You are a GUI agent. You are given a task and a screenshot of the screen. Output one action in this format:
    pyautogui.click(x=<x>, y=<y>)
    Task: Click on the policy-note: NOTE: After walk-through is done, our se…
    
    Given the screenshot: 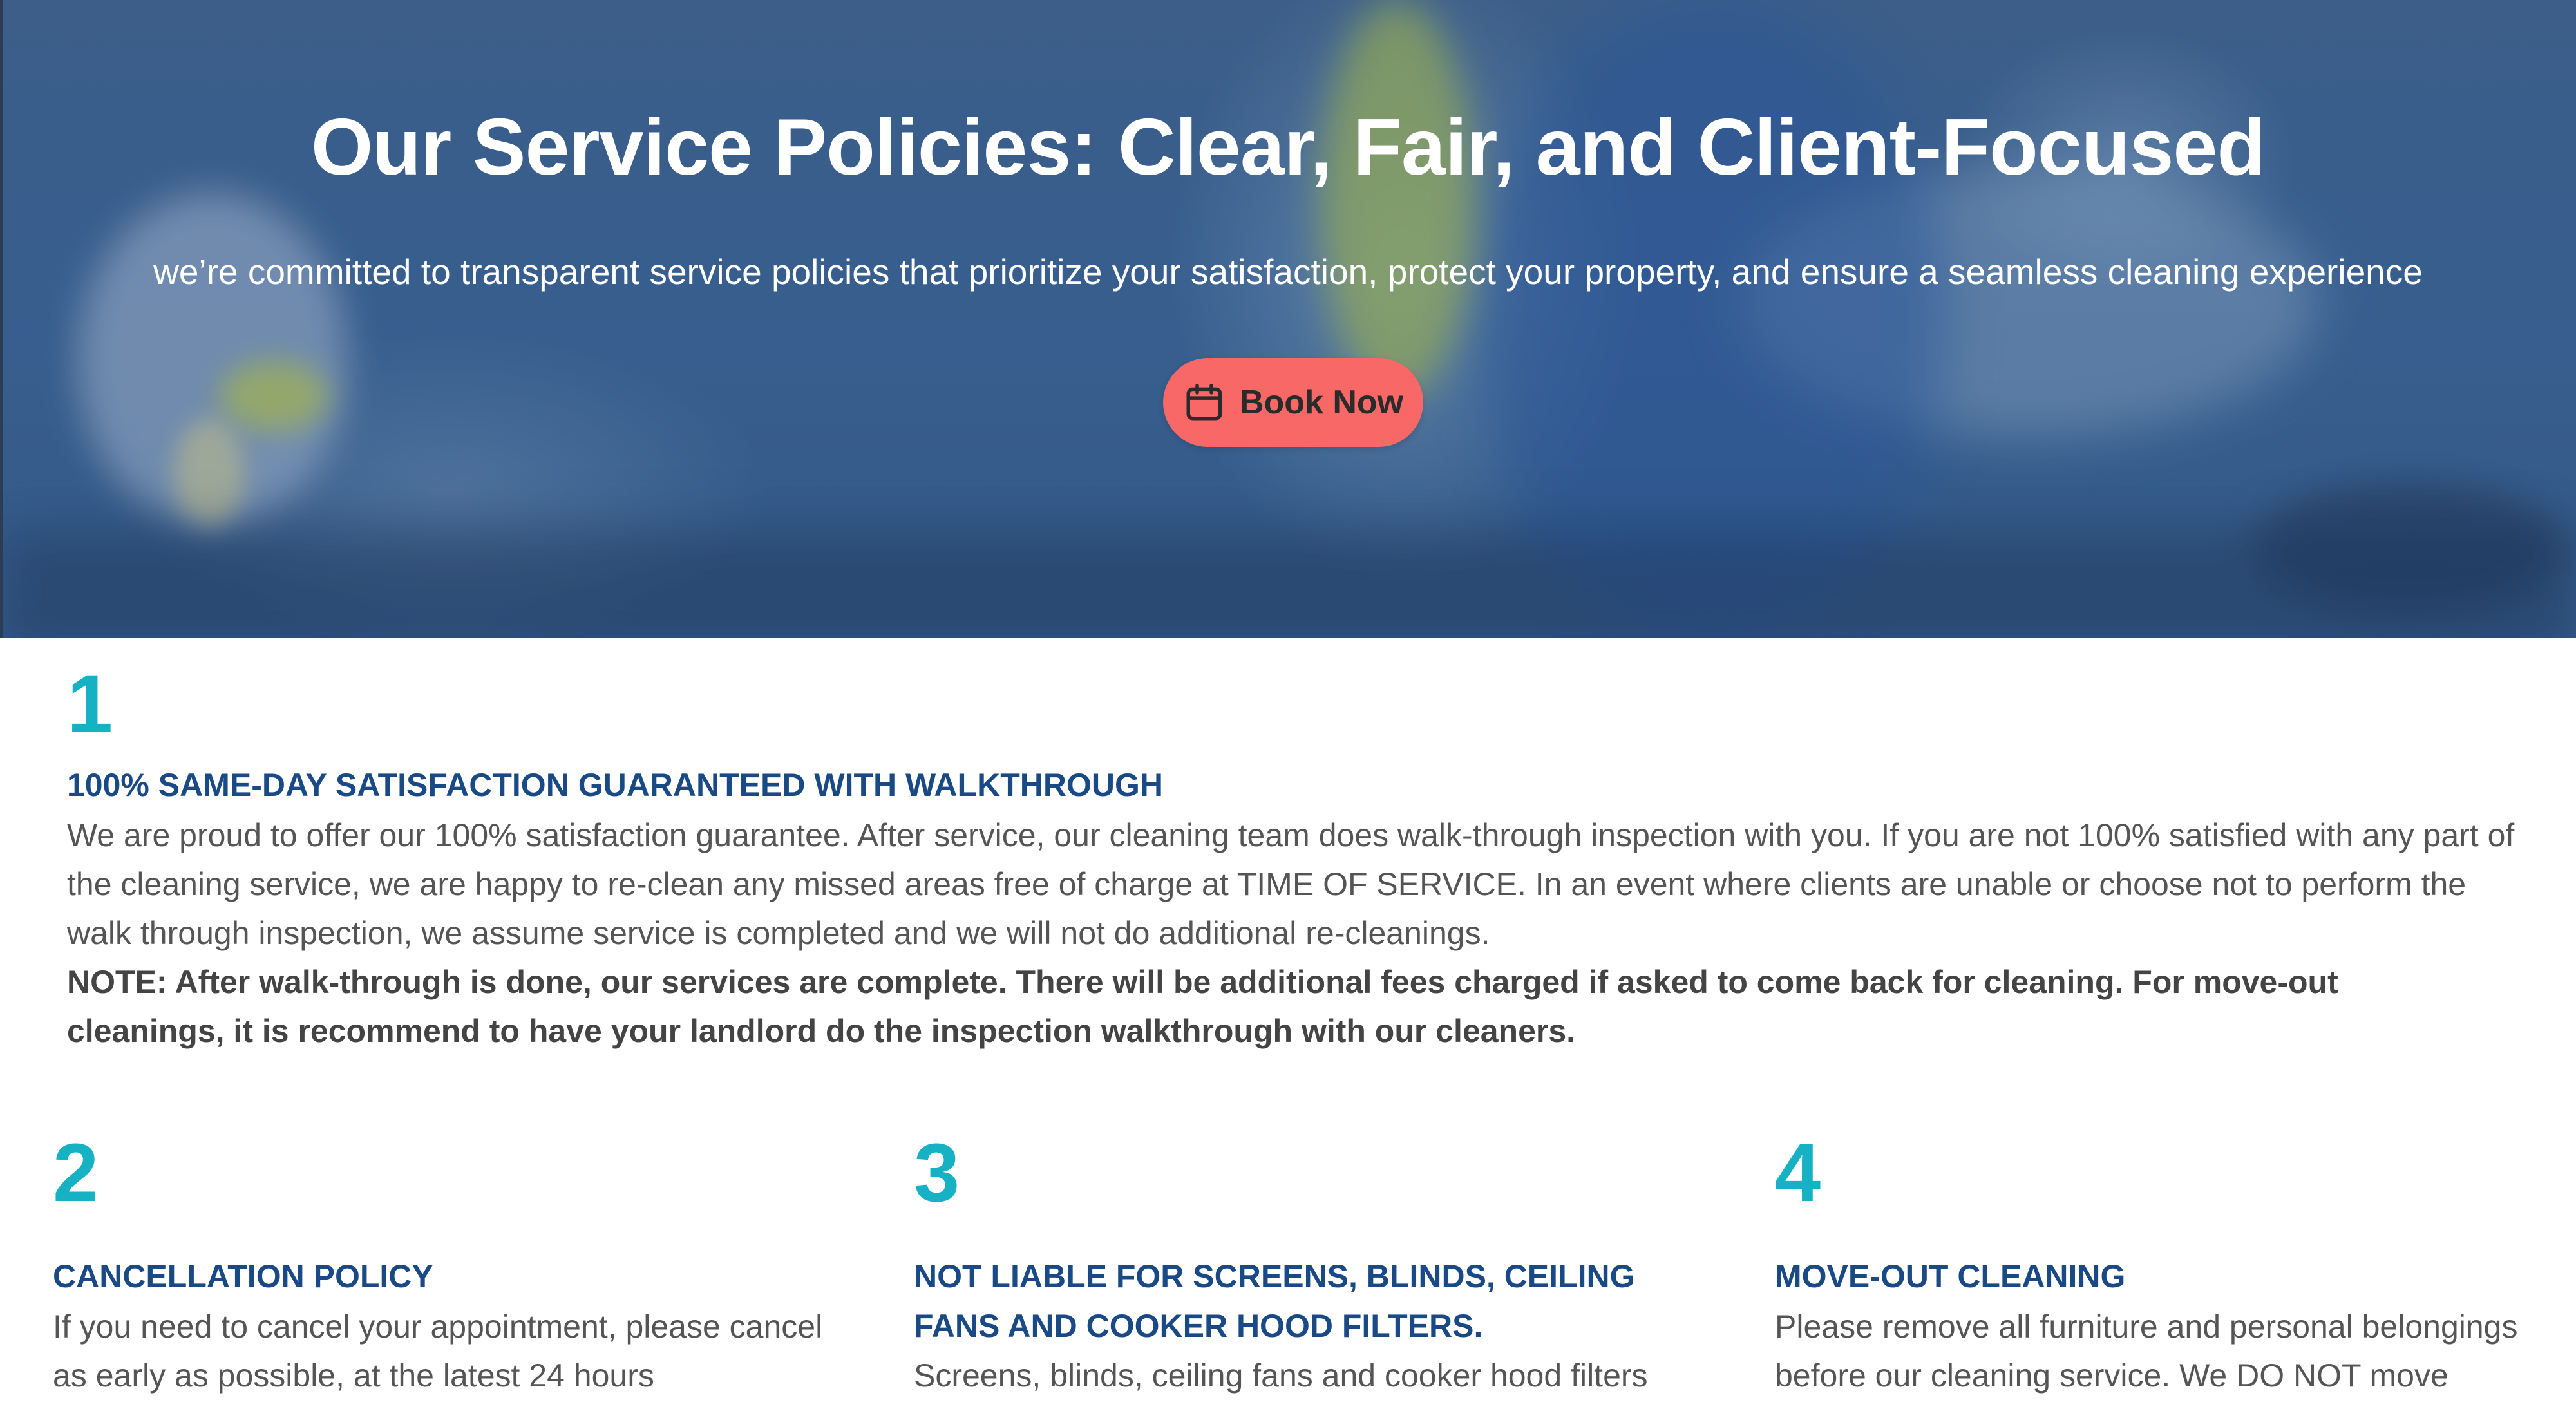 What is the action you would take?
    pyautogui.click(x=1202, y=1006)
    